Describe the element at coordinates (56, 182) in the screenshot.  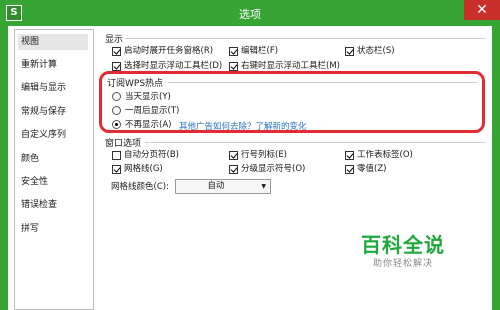
I see `sidebar-item-security: 安全性` at that location.